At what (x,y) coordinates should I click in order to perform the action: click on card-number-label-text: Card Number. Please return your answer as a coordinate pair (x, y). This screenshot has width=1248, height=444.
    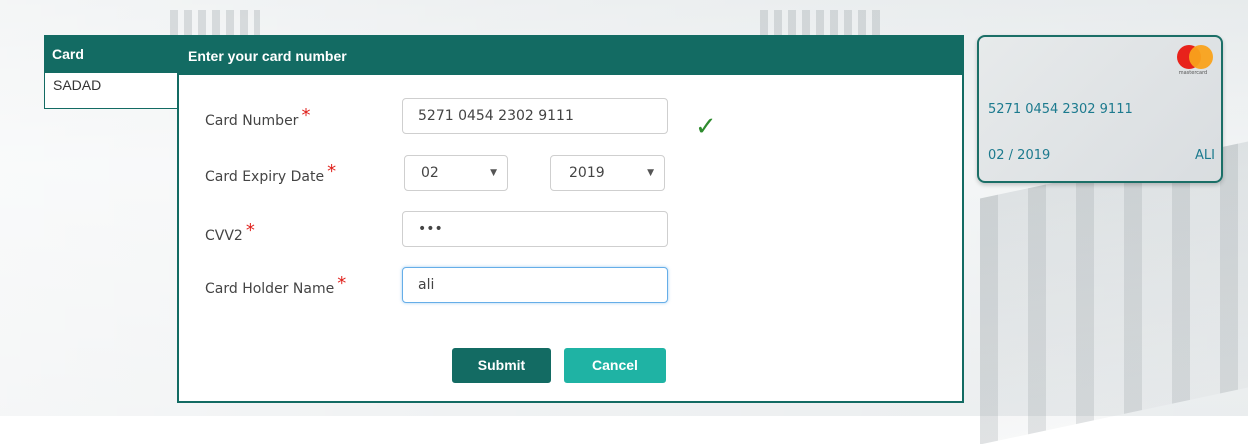
    Looking at the image, I should click on (252, 121).